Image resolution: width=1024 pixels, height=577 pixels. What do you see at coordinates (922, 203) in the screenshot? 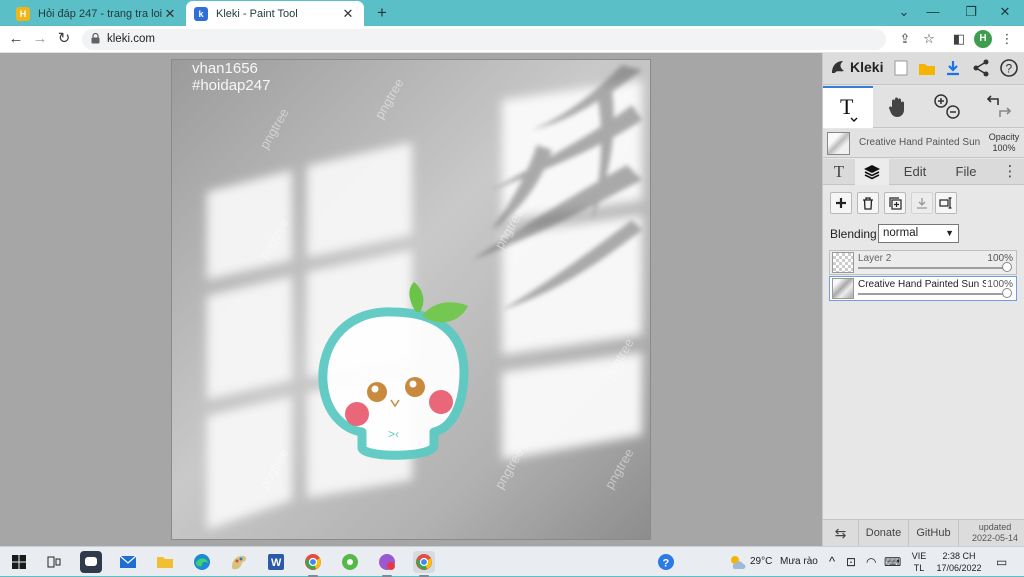
I see `merge-down-button` at bounding box center [922, 203].